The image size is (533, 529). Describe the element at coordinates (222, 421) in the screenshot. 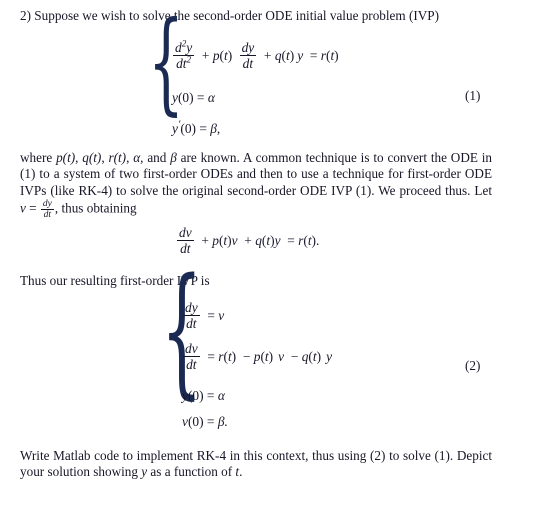

I see `ic-v-value: β.` at that location.